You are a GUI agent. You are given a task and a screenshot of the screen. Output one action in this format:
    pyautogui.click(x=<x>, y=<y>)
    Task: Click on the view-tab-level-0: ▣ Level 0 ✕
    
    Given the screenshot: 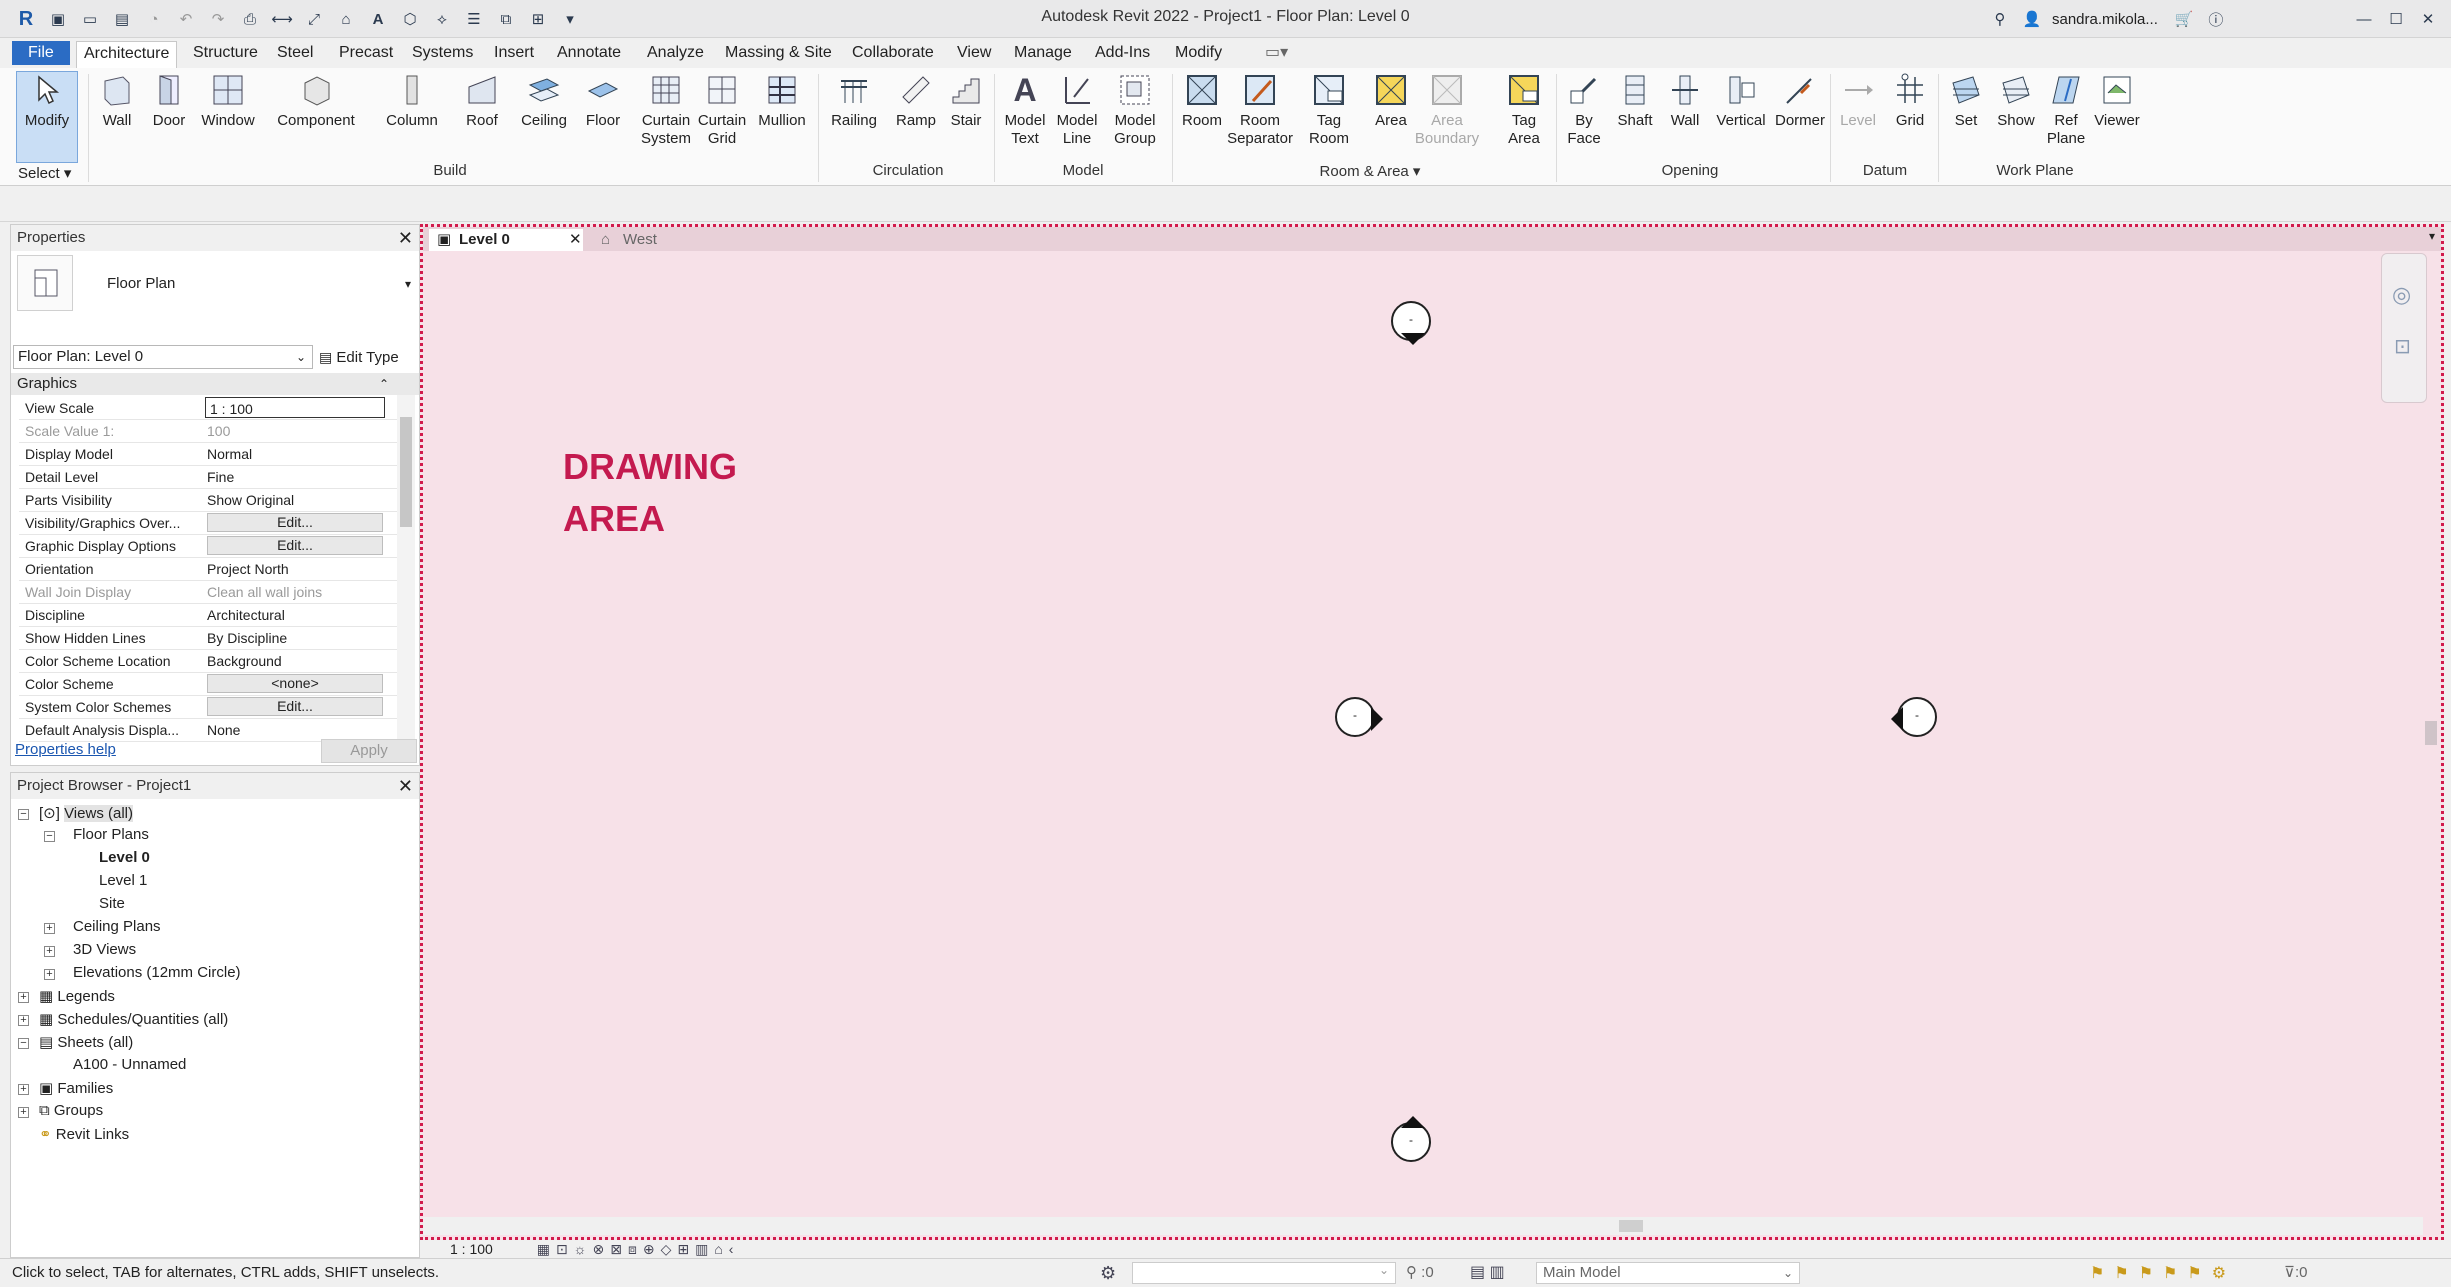 What is the action you would take?
    pyautogui.click(x=506, y=240)
    